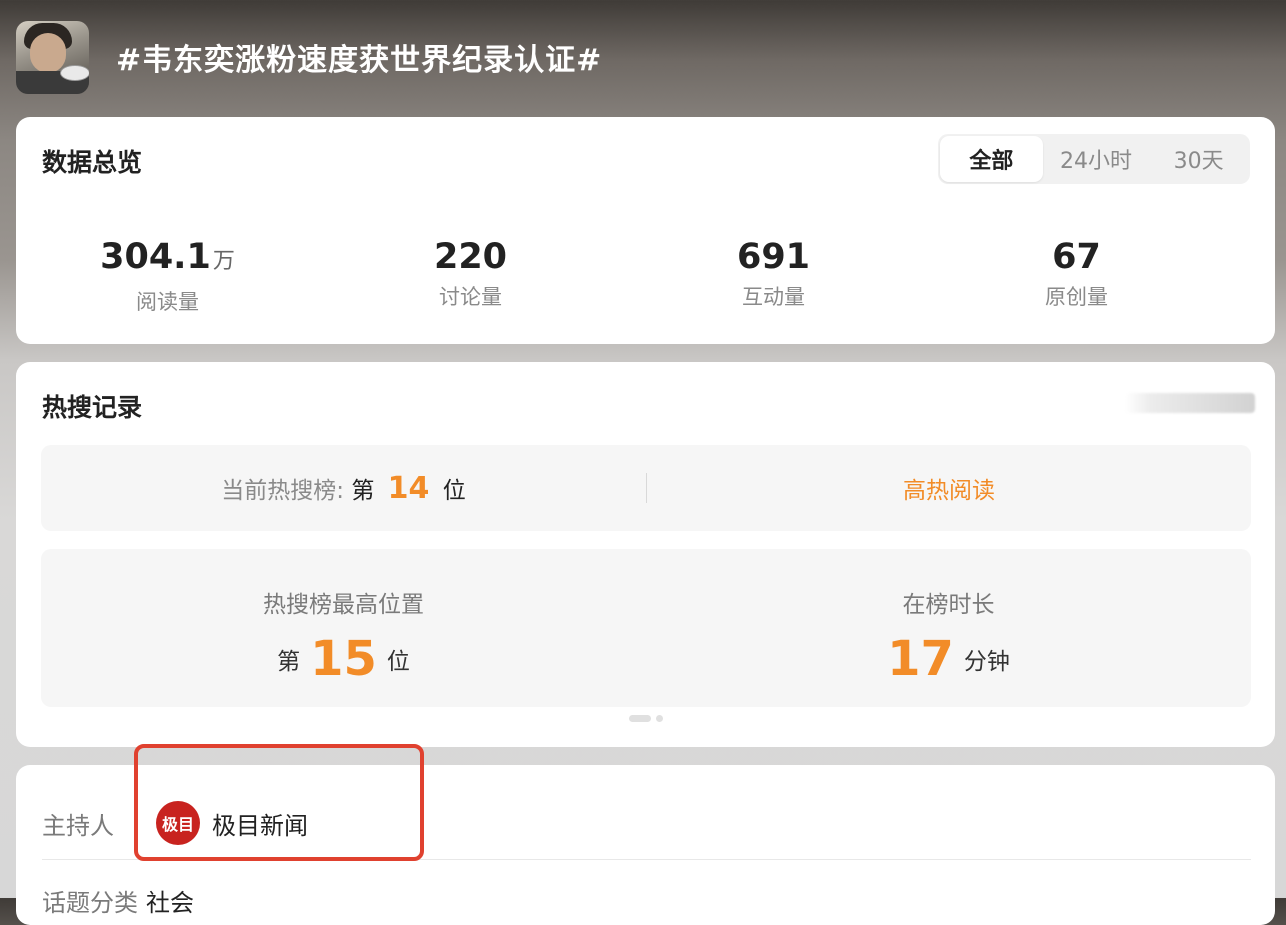  Describe the element at coordinates (48, 52) in the screenshot. I see `avatar-face` at that location.